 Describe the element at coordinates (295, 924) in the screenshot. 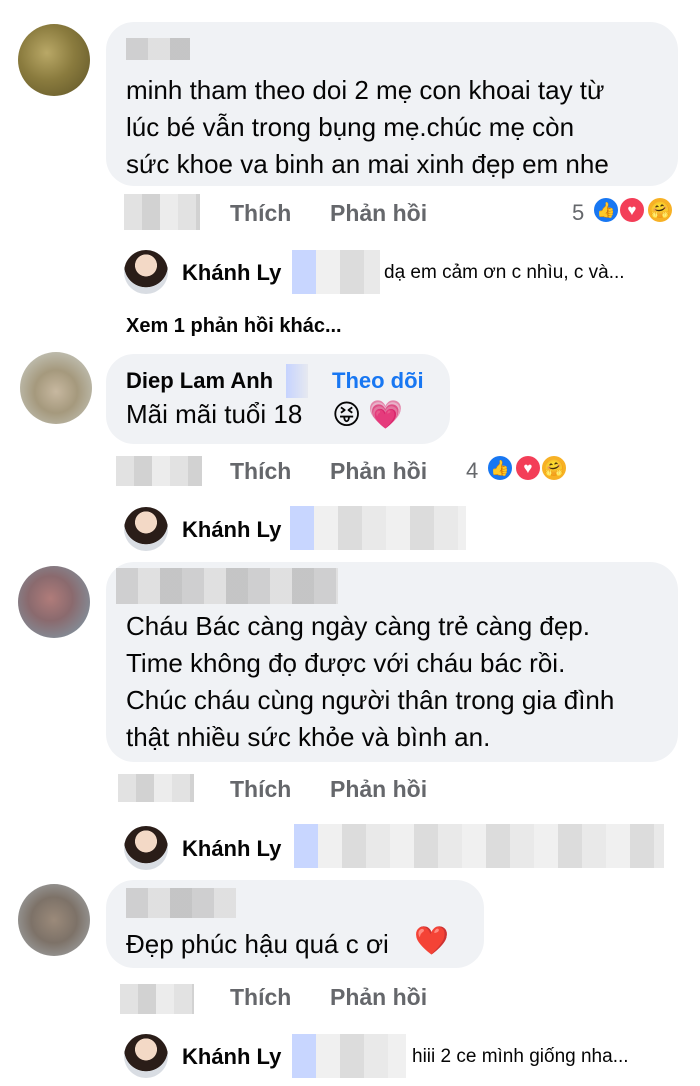

I see `comment-bubble: Đẹp phúc hậu quá c ơi ❤️` at that location.